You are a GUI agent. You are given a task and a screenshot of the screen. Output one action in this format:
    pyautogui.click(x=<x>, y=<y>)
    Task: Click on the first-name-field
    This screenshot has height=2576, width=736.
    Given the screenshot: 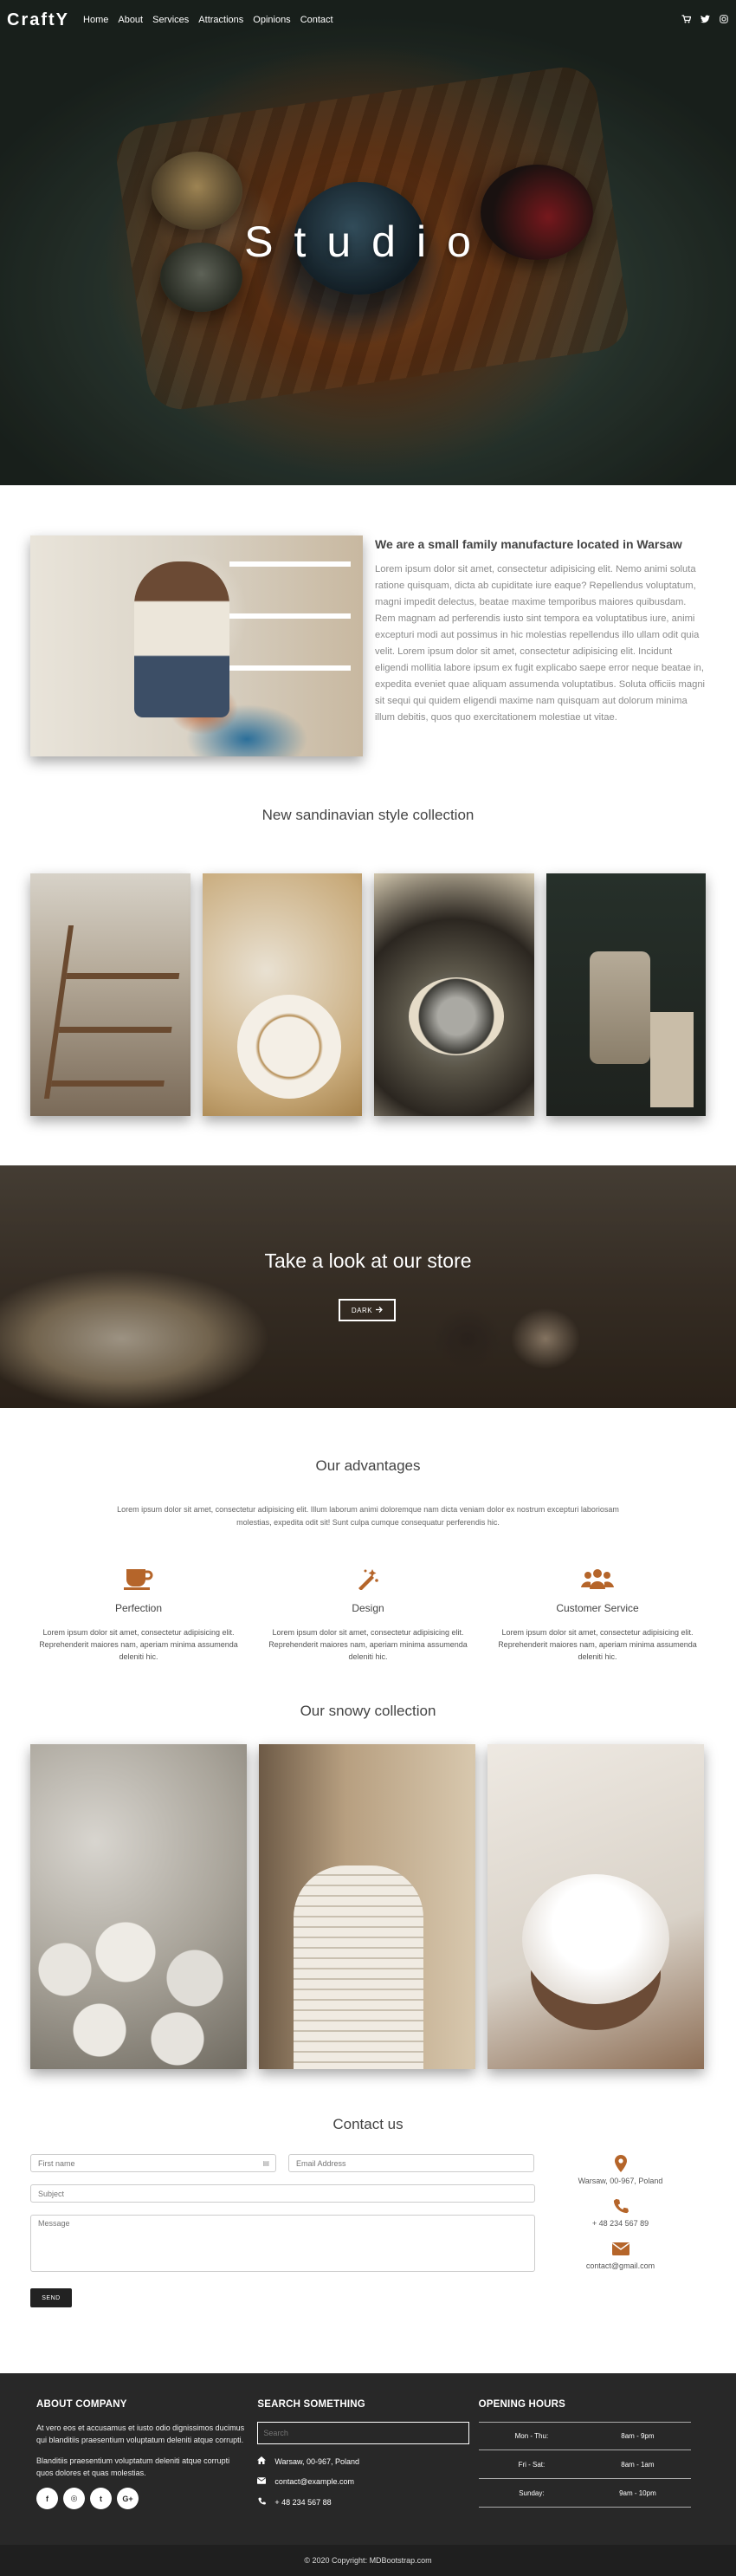 What is the action you would take?
    pyautogui.click(x=153, y=2163)
    